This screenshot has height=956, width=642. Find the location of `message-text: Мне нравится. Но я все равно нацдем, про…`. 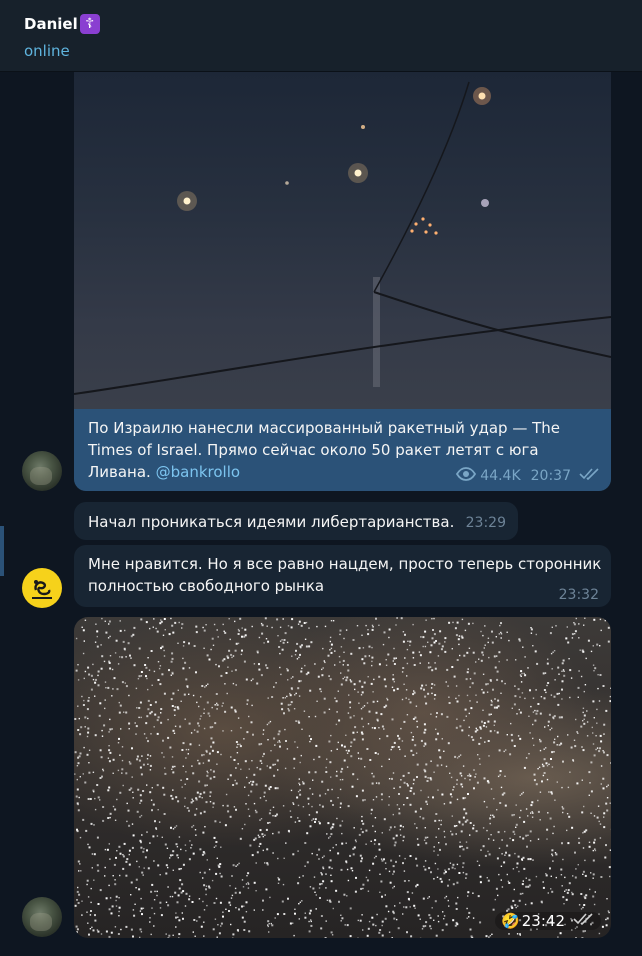

message-text: Мне нравится. Но я все равно нацдем, про… is located at coordinates (345, 575).